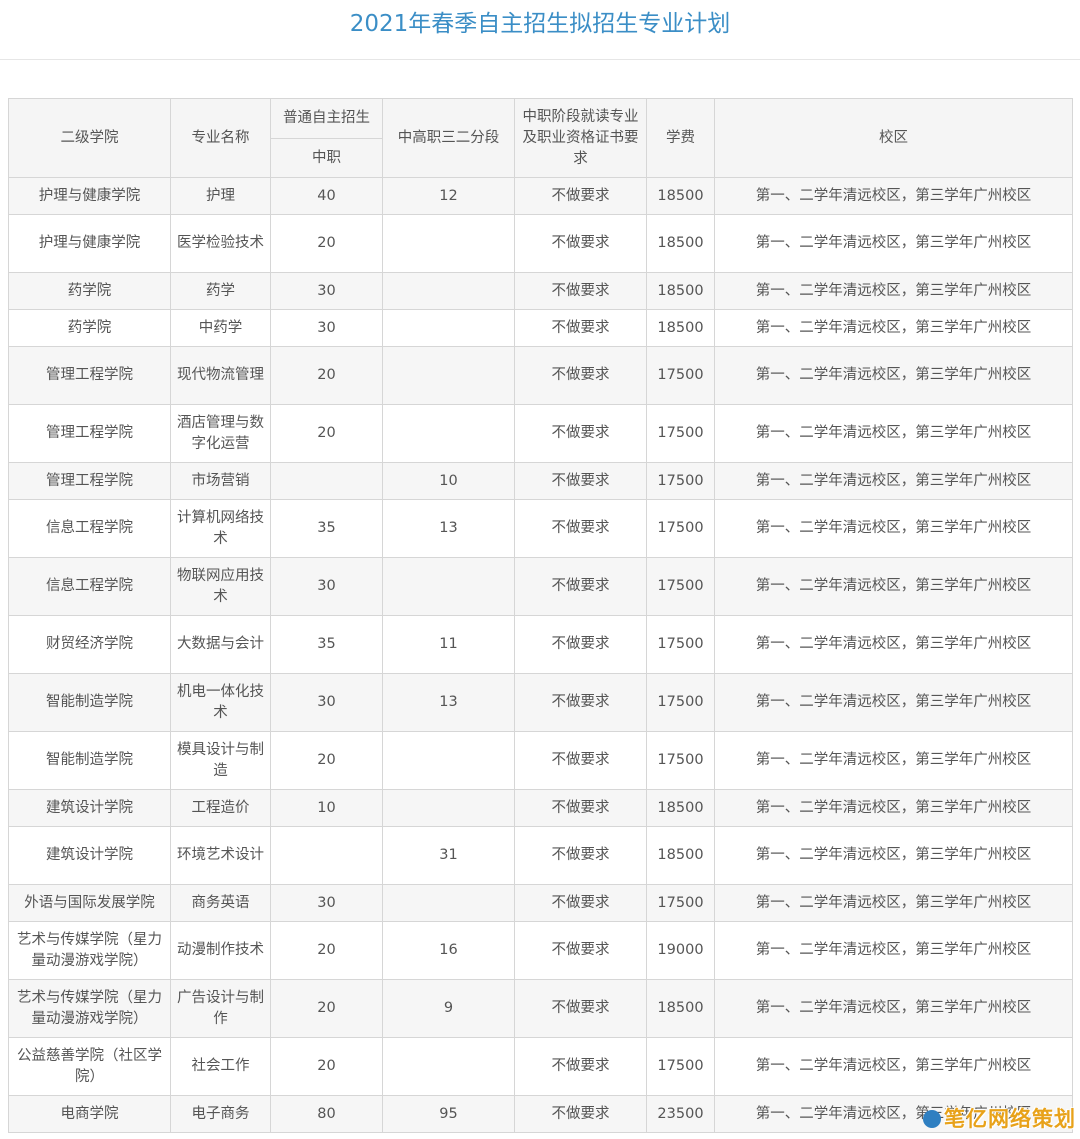  What do you see at coordinates (220, 644) in the screenshot?
I see `cell-major: 大数据与会计` at bounding box center [220, 644].